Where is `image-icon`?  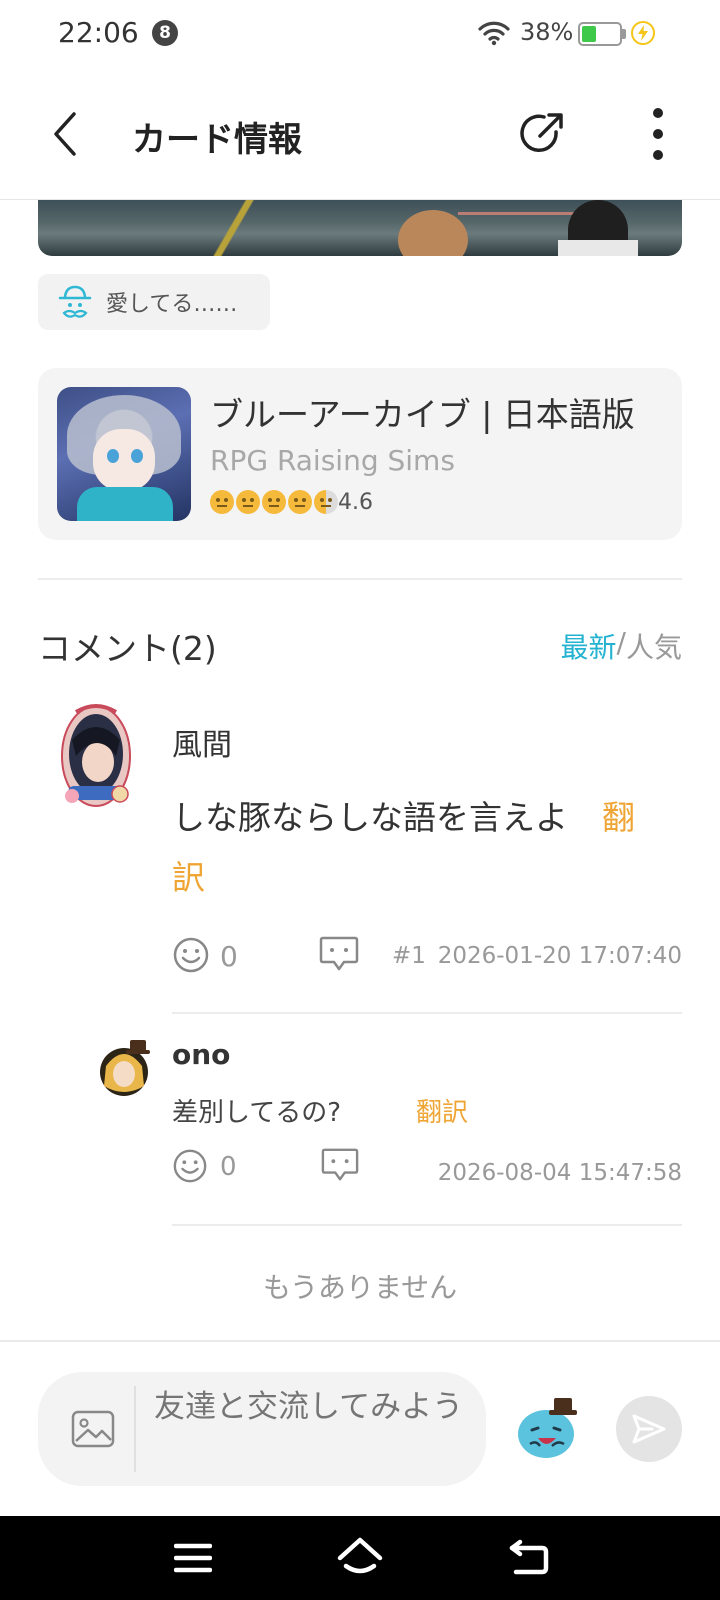 image-icon is located at coordinates (93, 1429).